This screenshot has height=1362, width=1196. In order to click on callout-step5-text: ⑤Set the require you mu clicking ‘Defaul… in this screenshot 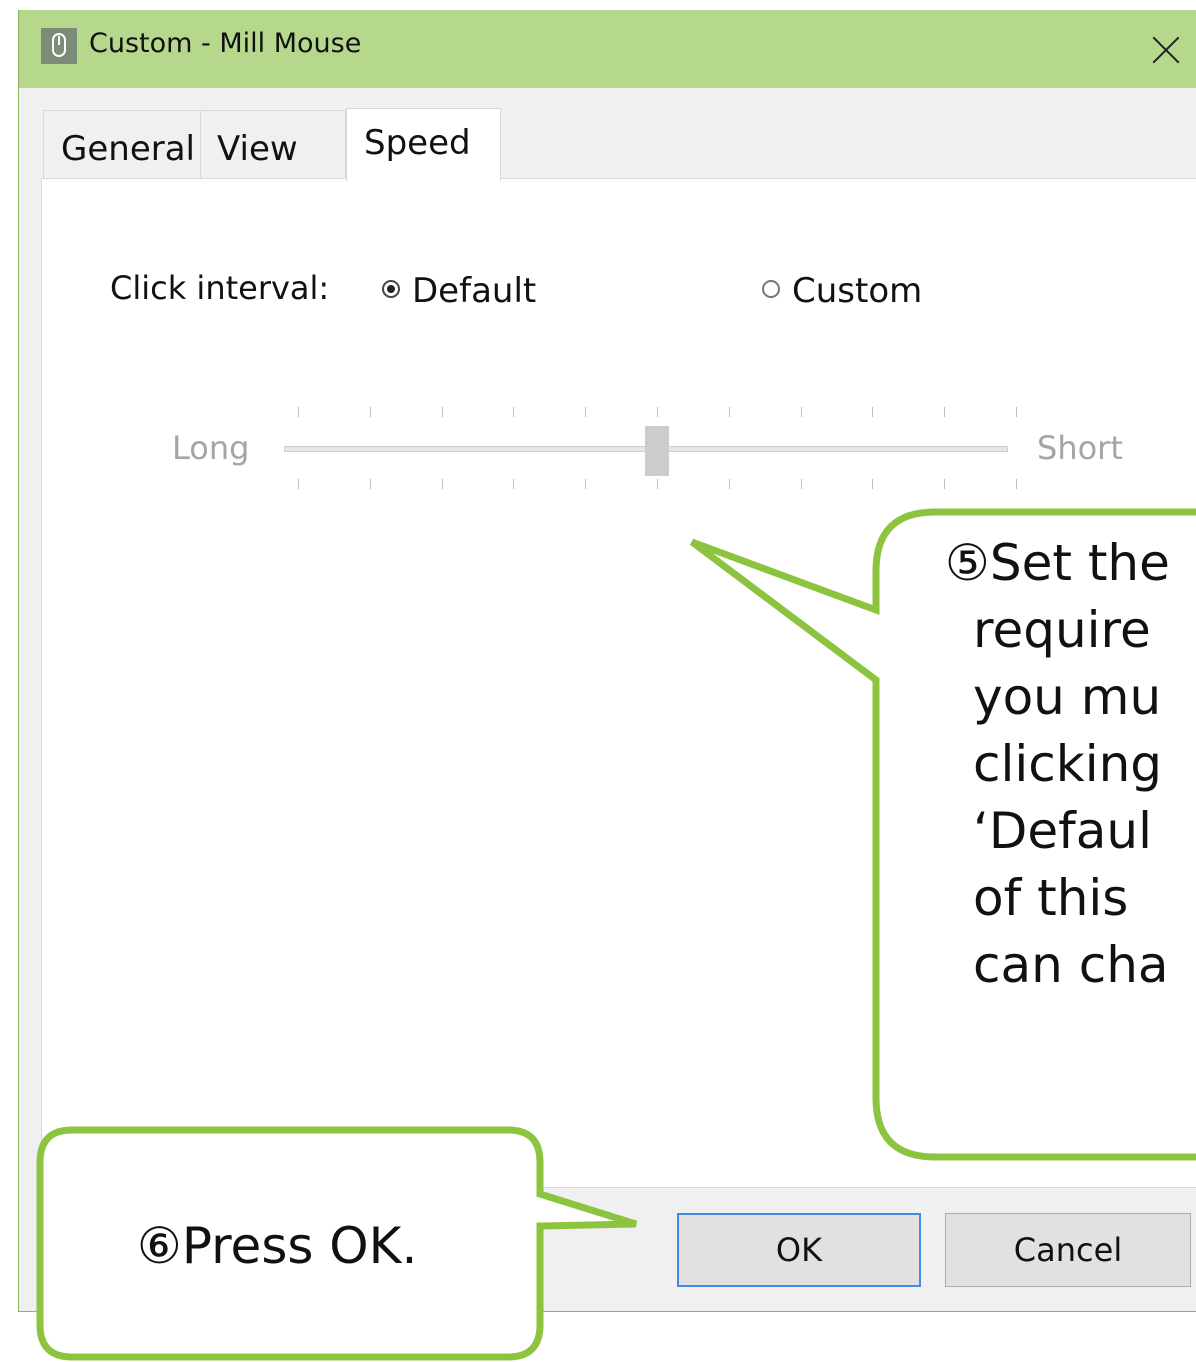, I will do `click(1070, 830)`.